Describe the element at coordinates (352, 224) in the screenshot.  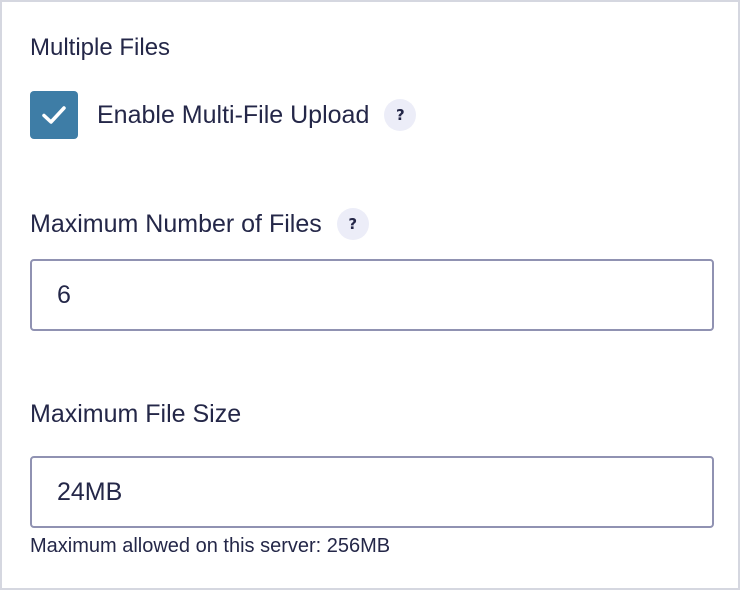
I see `max-files-help-icon: ?` at that location.